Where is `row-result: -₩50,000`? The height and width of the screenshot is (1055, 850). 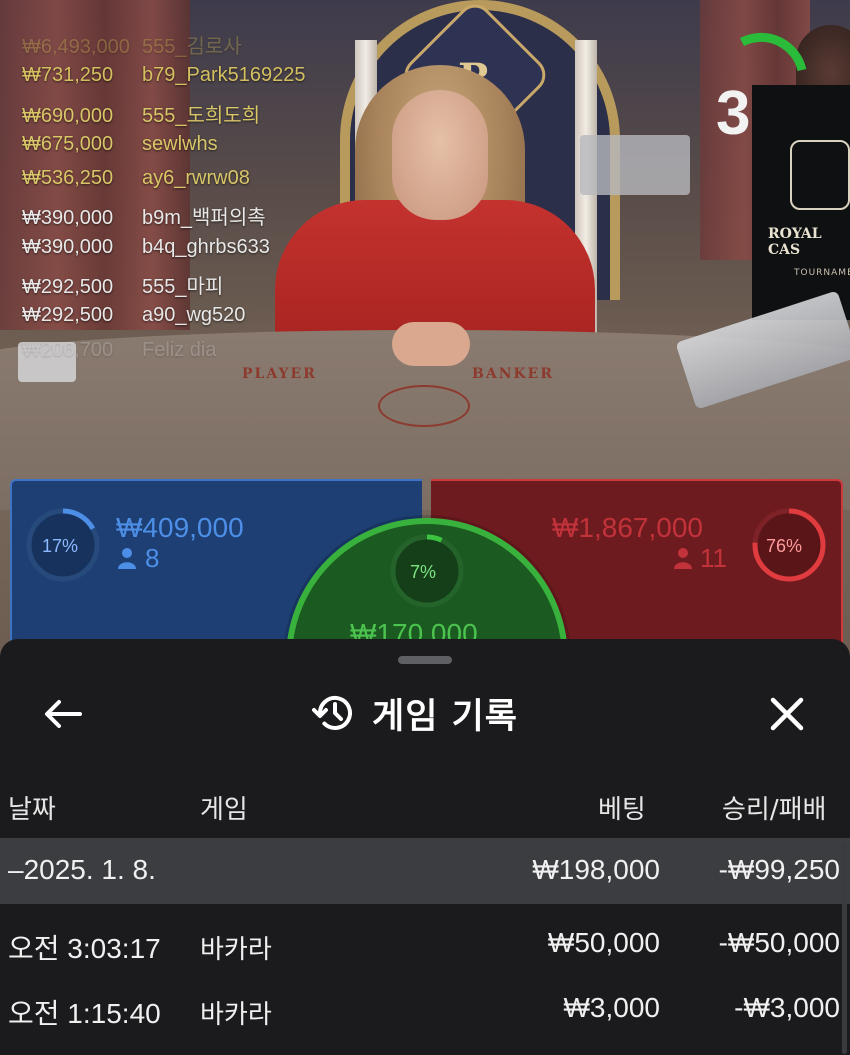
row-result: -₩50,000 is located at coordinates (779, 942).